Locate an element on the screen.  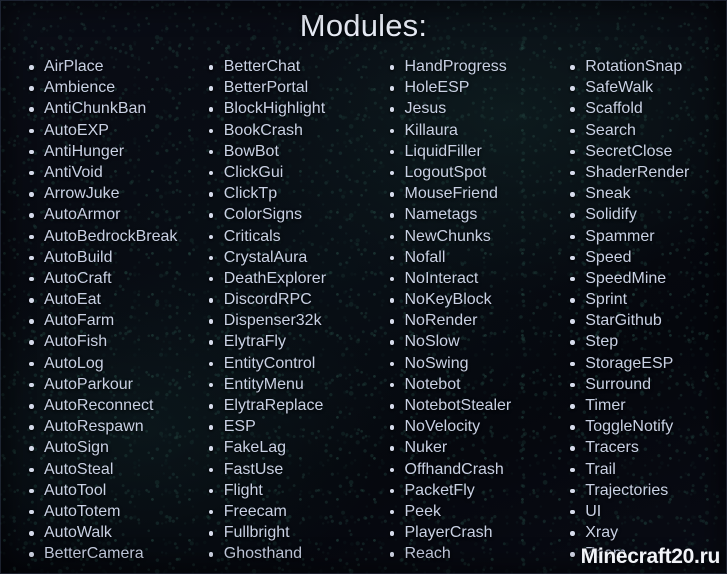
module-list-item: HoleESP is located at coordinates (464, 87).